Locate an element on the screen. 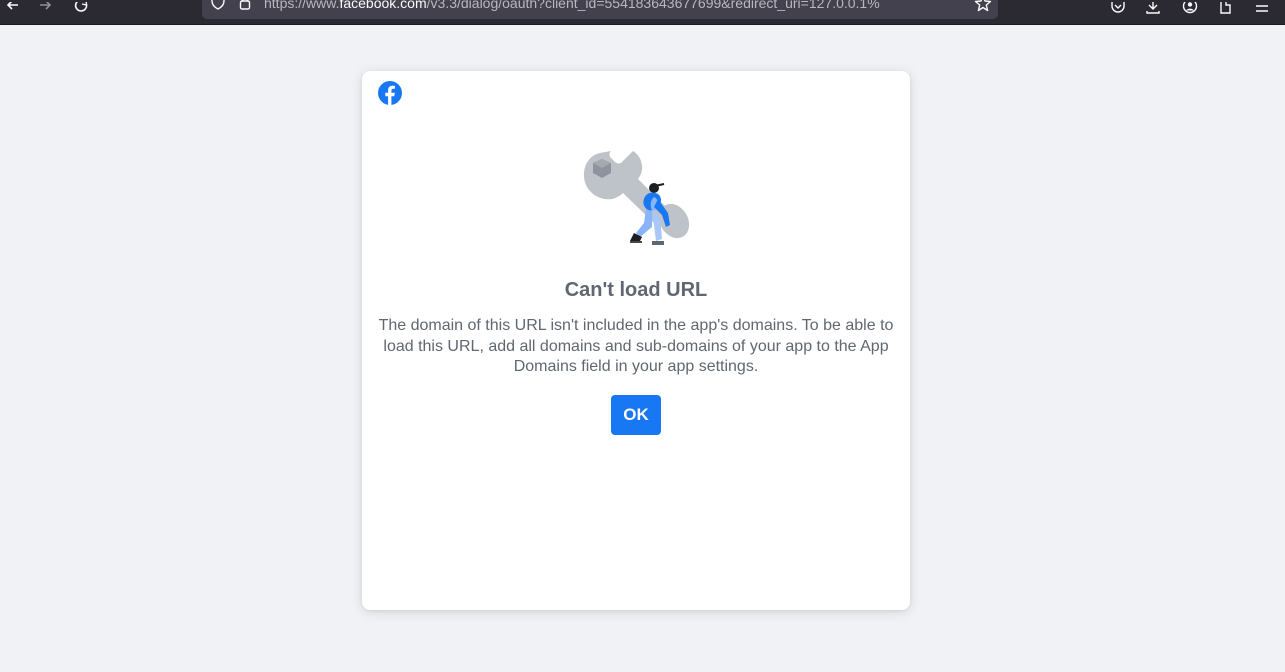 The width and height of the screenshot is (1285, 672). forward-icon is located at coordinates (46, 9).